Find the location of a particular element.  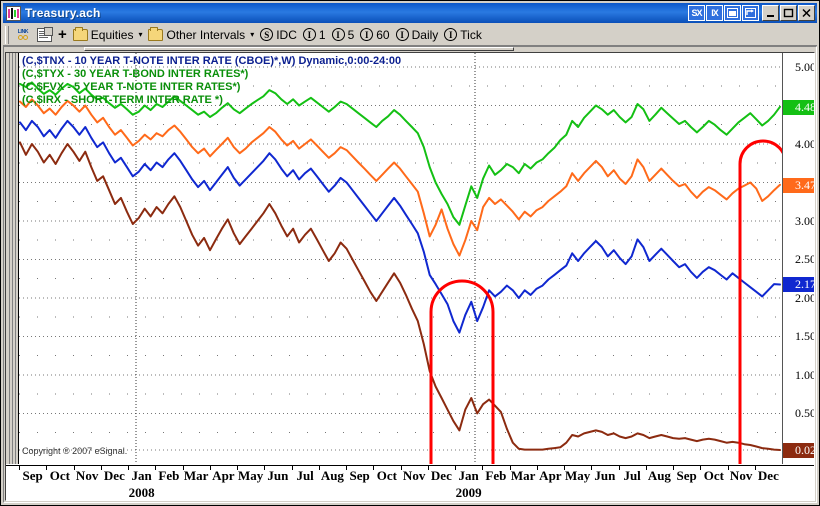

window-title: Treasury.ach is located at coordinates (63, 13).